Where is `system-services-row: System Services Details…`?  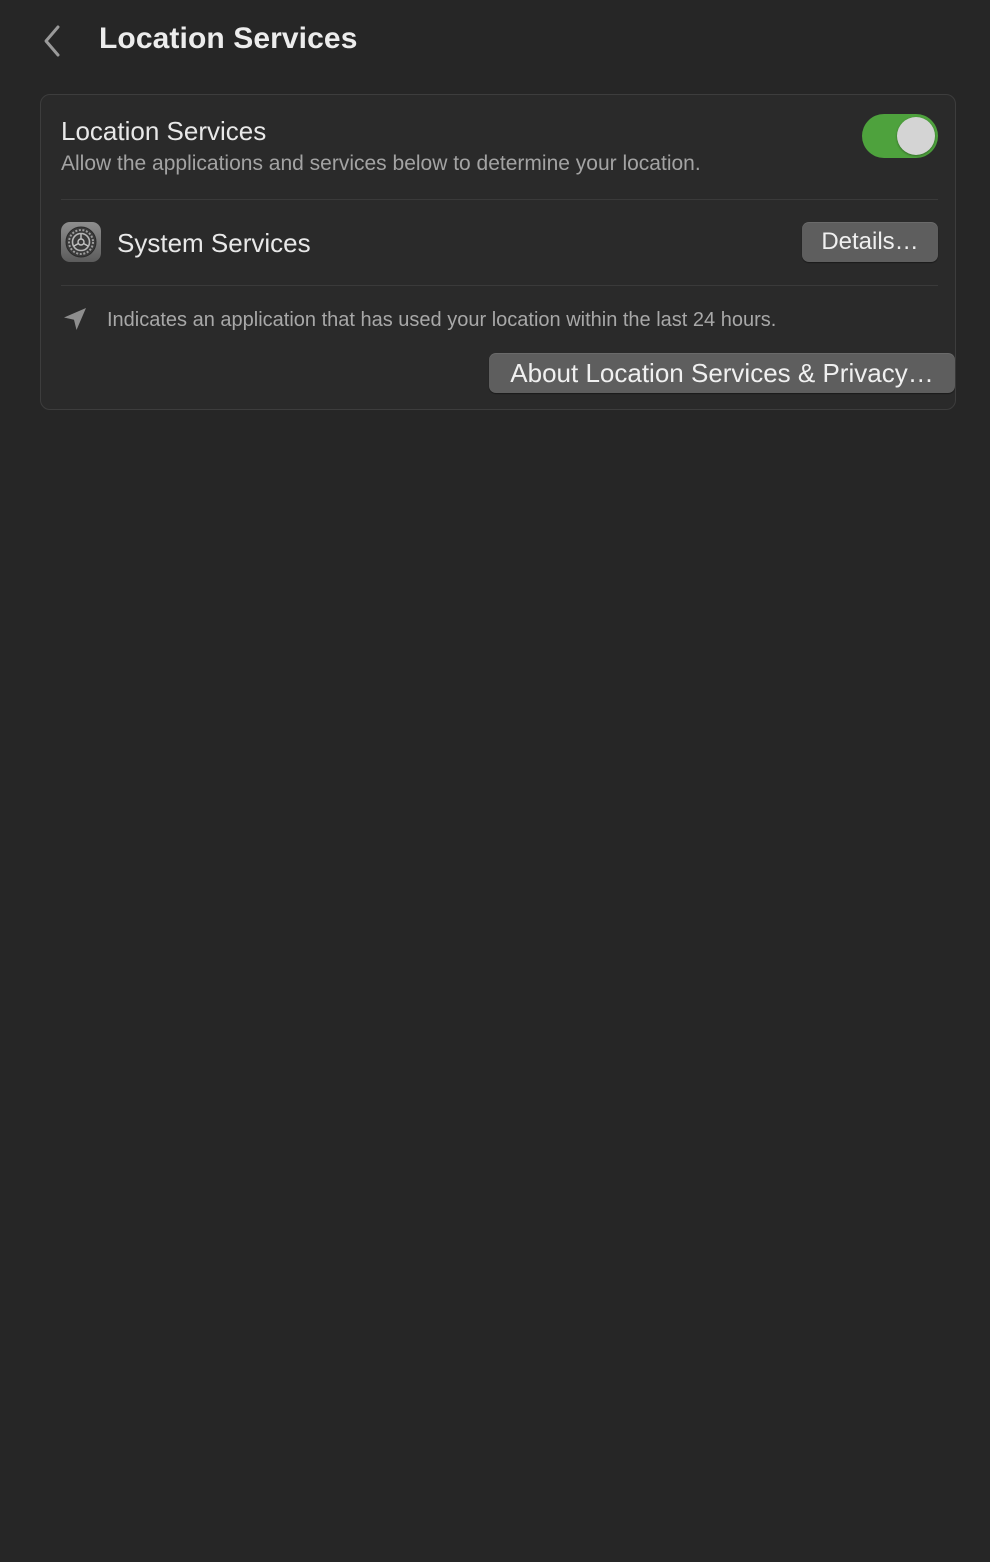
system-services-row: System Services Details… is located at coordinates (499, 243).